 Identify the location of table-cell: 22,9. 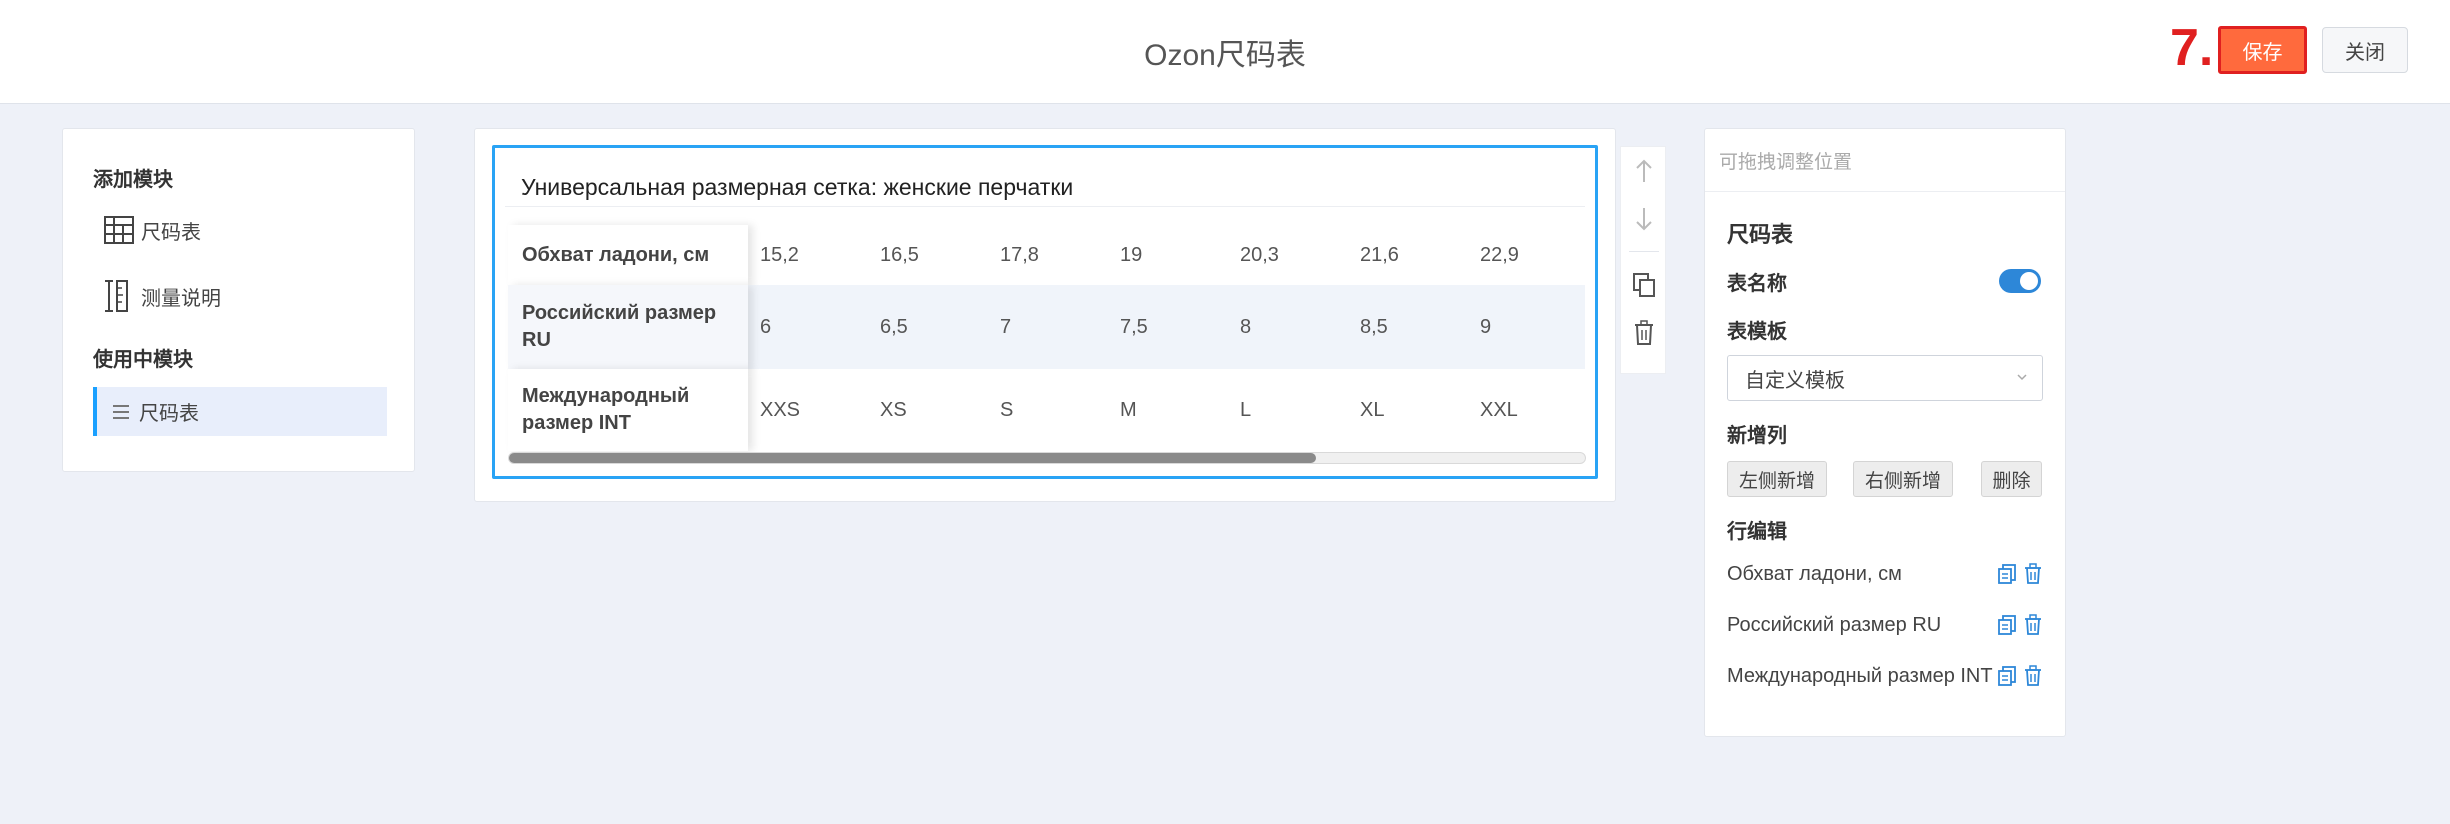
(1499, 254).